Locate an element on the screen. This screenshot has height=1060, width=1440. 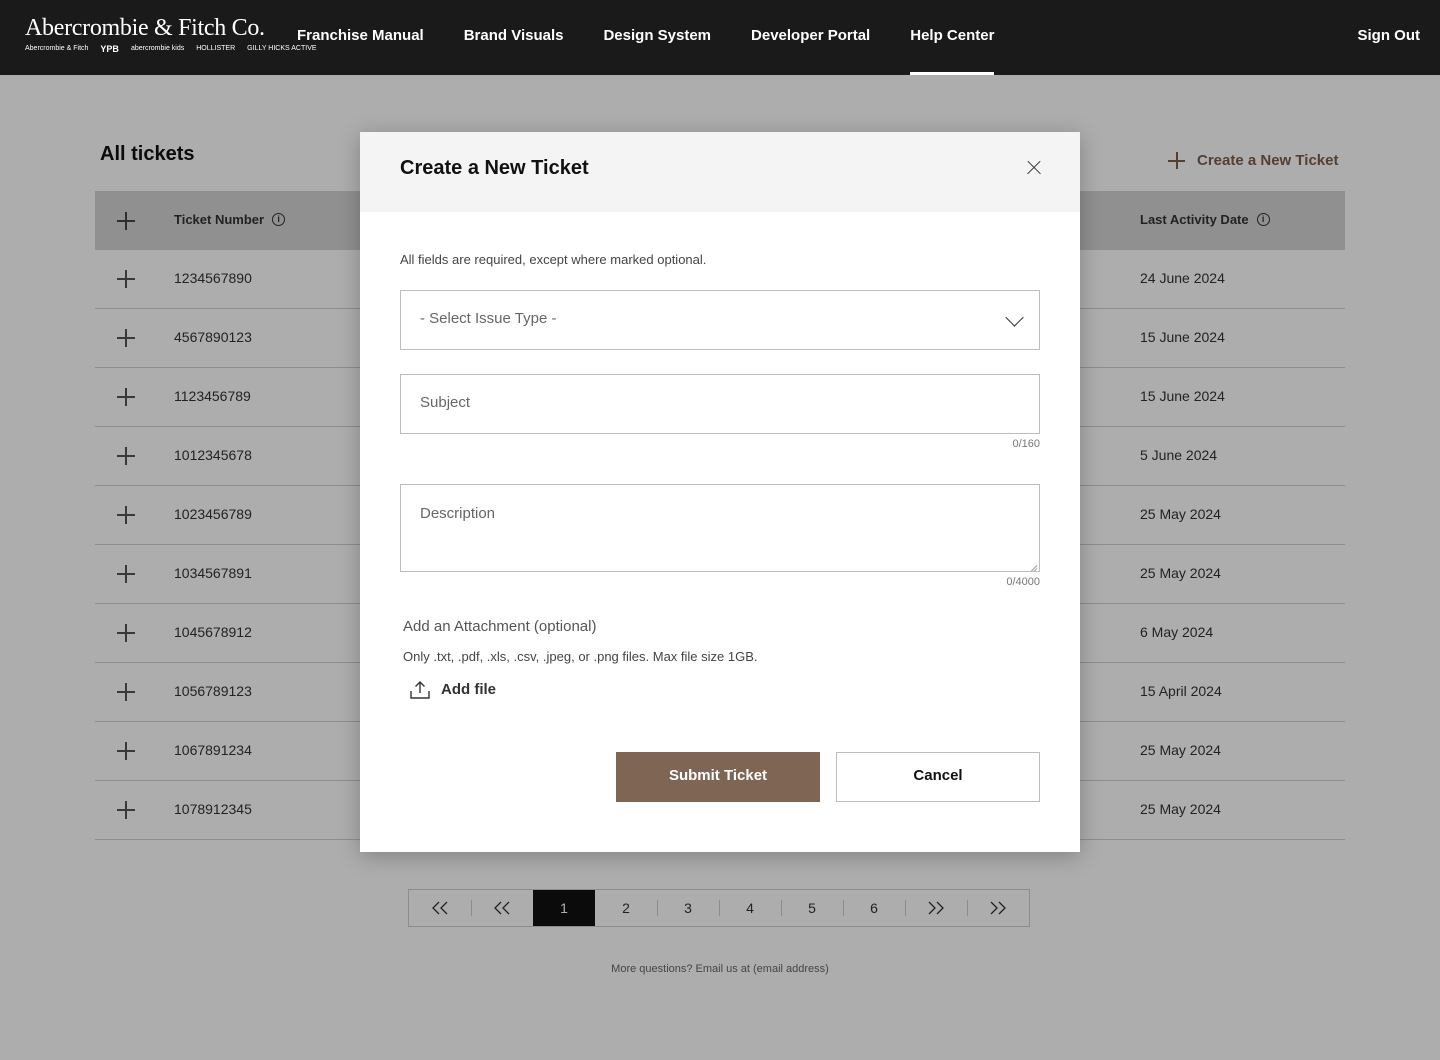
logo-brand-kids: abercrombie kids is located at coordinates (157, 48).